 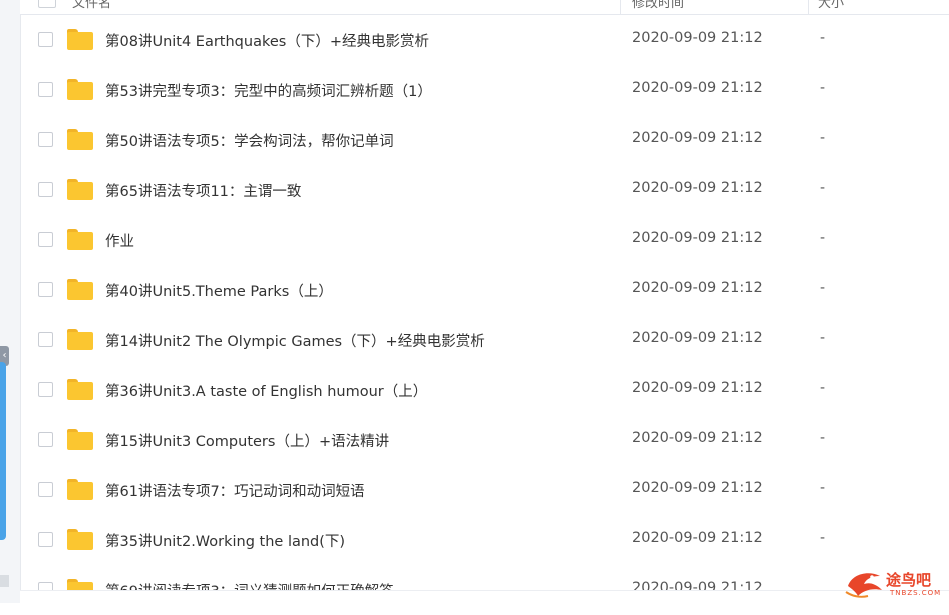 I want to click on file-row: 第65讲语法专项11：主谓一致 2020-09-09 21:12 -, so click(x=484, y=190).